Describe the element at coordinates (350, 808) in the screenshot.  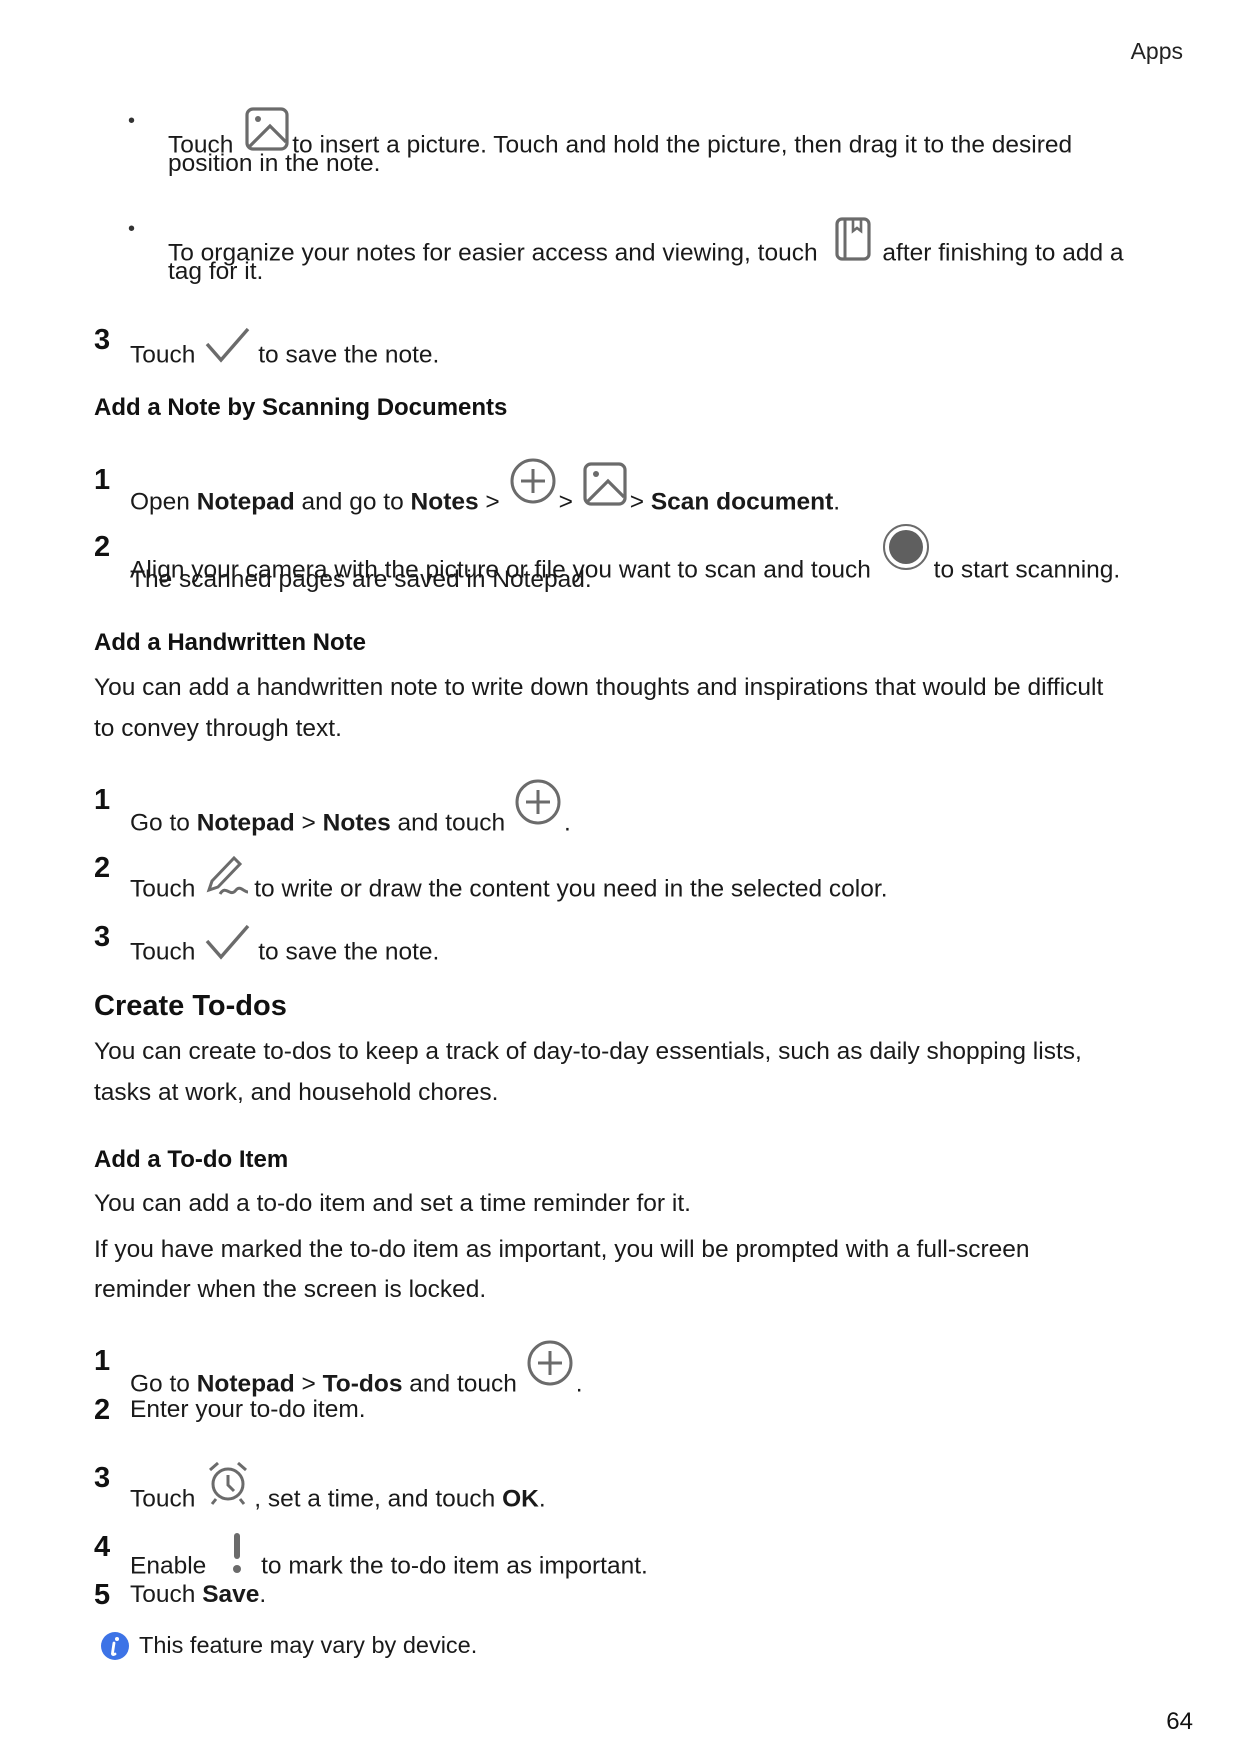
I see `step-goto-notes: Go to Notepad > Notes and touch .` at that location.